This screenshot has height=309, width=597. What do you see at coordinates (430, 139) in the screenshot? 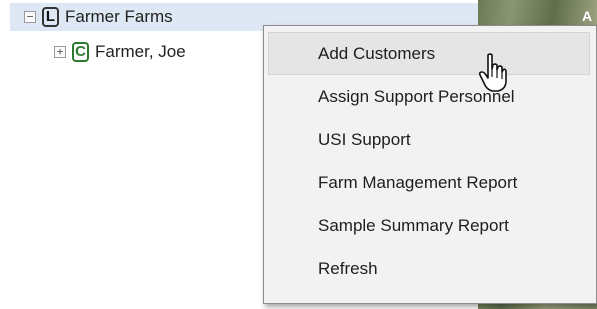
I see `menu-item-usi-support: USI Support` at bounding box center [430, 139].